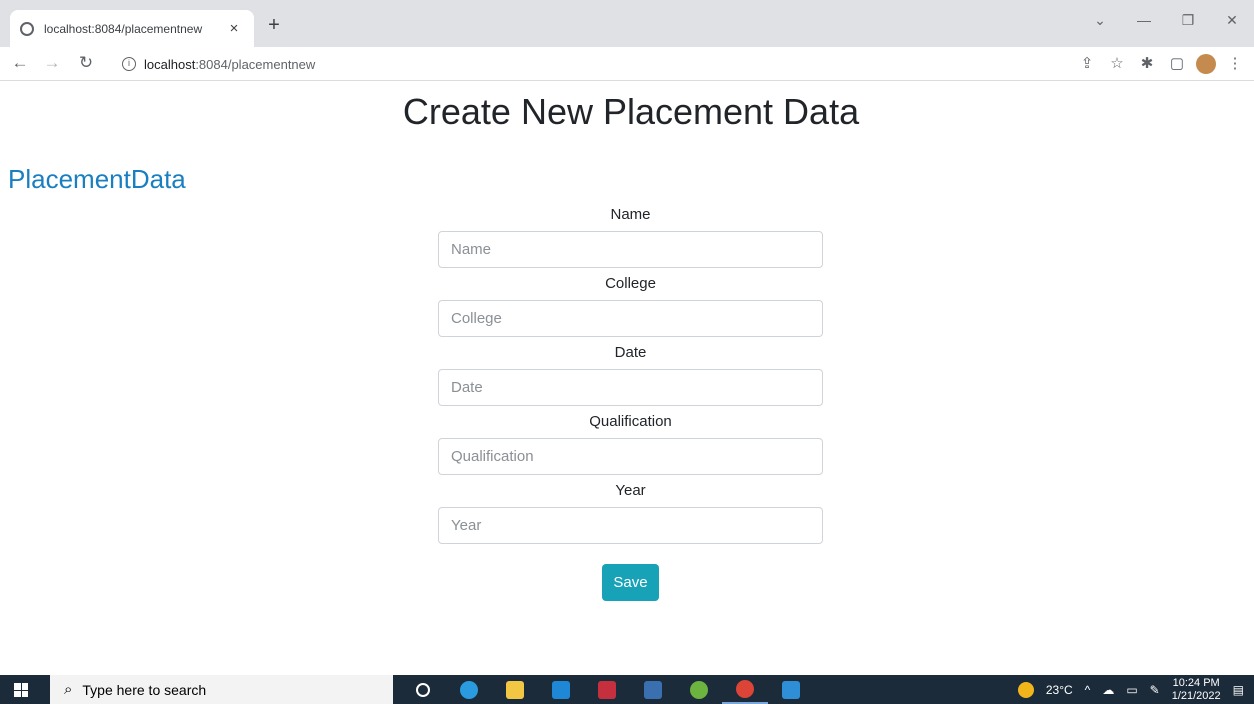 This screenshot has height=704, width=1254. What do you see at coordinates (97, 179) in the screenshot?
I see `brand-link: PlacementData` at bounding box center [97, 179].